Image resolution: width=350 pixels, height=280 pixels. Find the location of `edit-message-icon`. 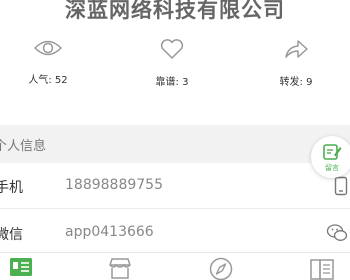

edit-message-icon is located at coordinates (332, 152).